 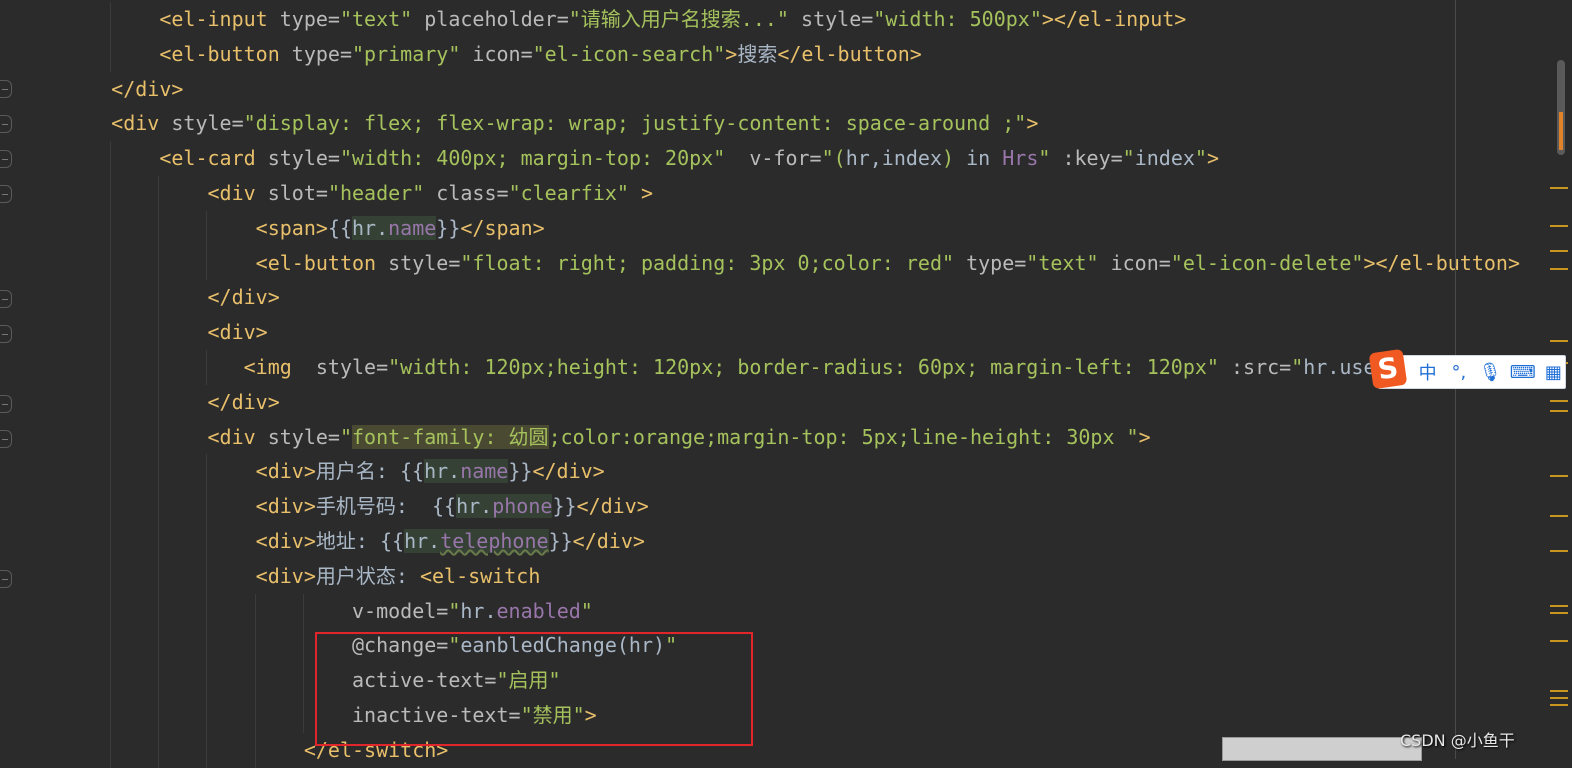 What do you see at coordinates (1427, 372) in the screenshot?
I see `ime-language-toggle: 中` at bounding box center [1427, 372].